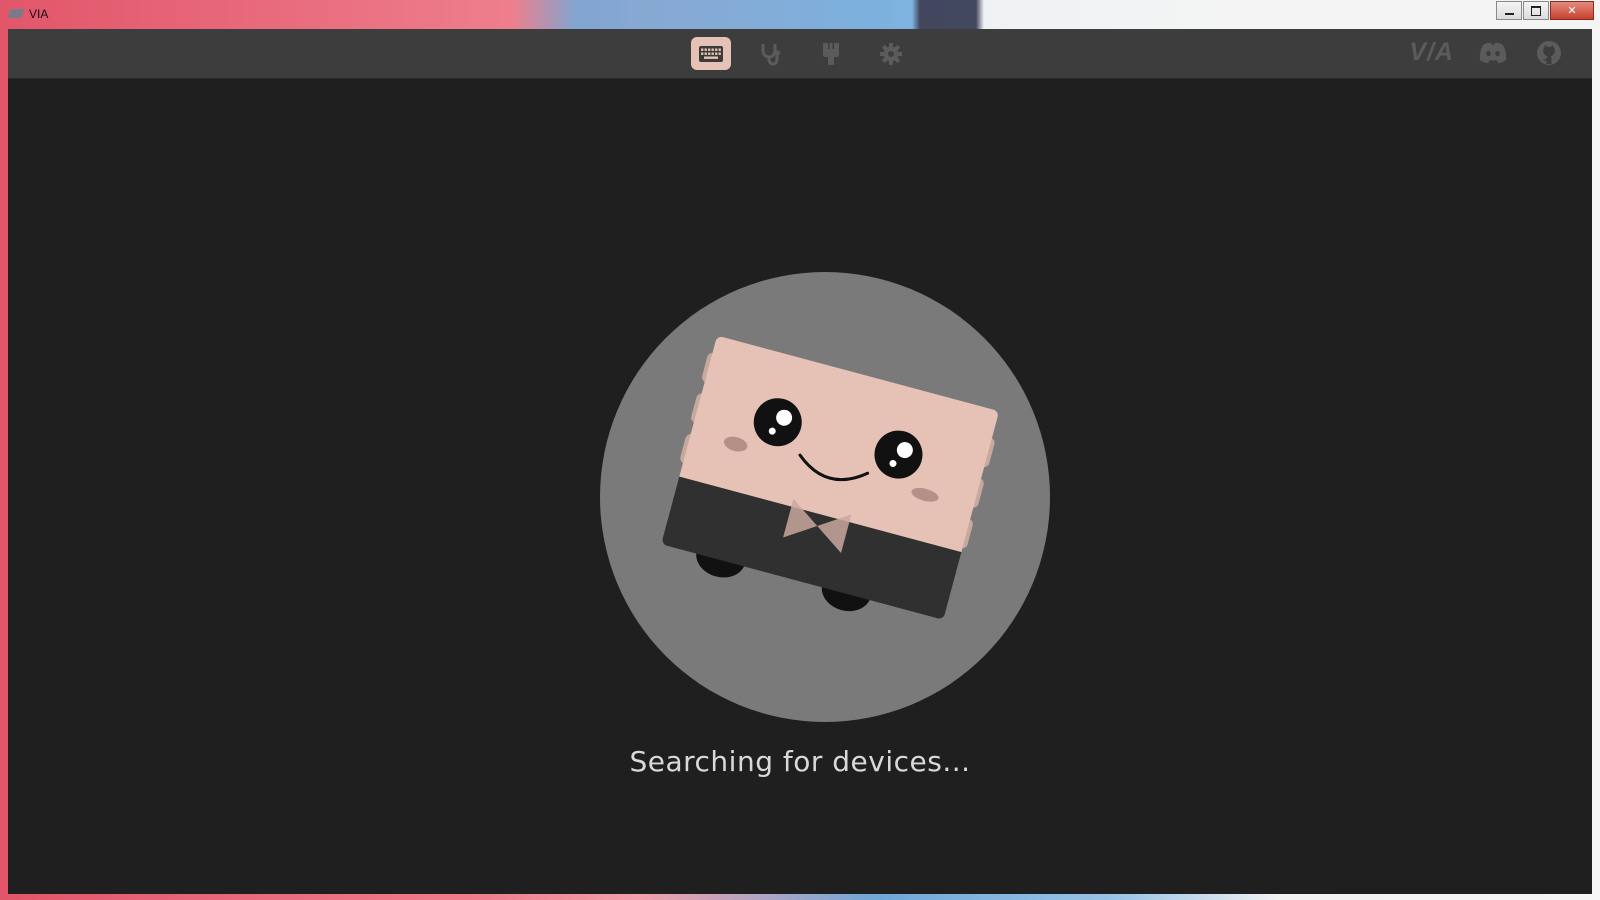 The image size is (1600, 900). I want to click on tab-test, so click(771, 53).